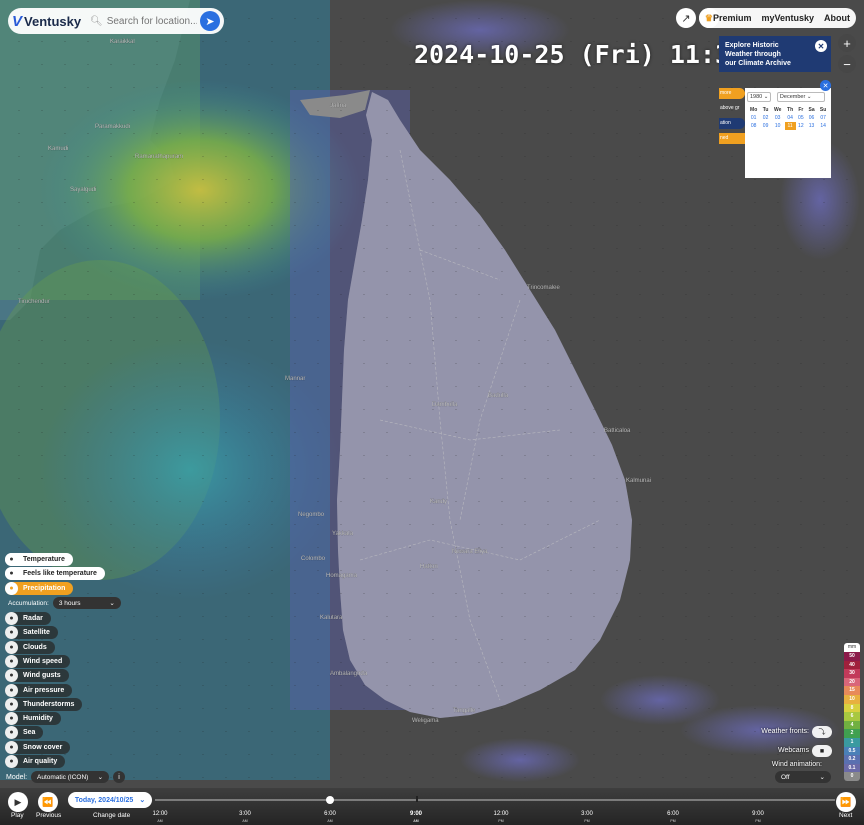 This screenshot has height=825, width=864. What do you see at coordinates (544, 288) in the screenshot?
I see `place-label: Trincomalee` at bounding box center [544, 288].